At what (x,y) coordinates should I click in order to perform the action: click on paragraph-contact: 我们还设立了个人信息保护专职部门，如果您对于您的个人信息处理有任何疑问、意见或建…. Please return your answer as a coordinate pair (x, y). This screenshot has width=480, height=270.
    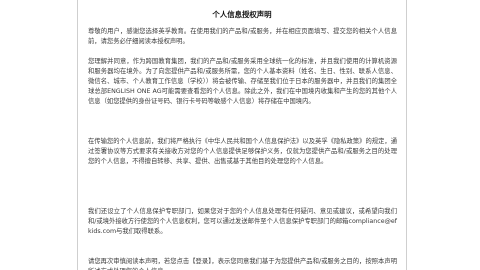
    Looking at the image, I should click on (242, 221).